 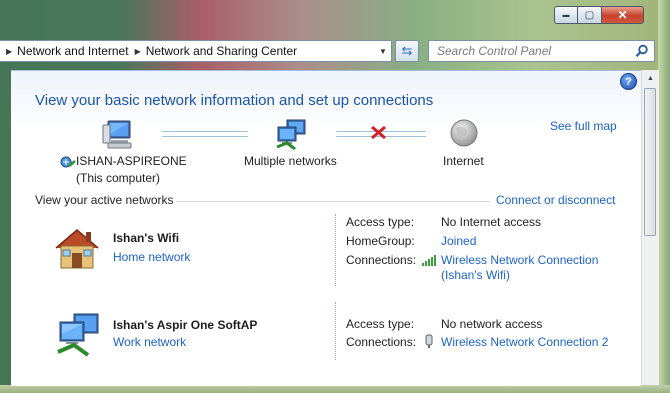 What do you see at coordinates (221, 51) in the screenshot?
I see `breadcrumb-network-and-sharing-center: Network and Sharing Center` at bounding box center [221, 51].